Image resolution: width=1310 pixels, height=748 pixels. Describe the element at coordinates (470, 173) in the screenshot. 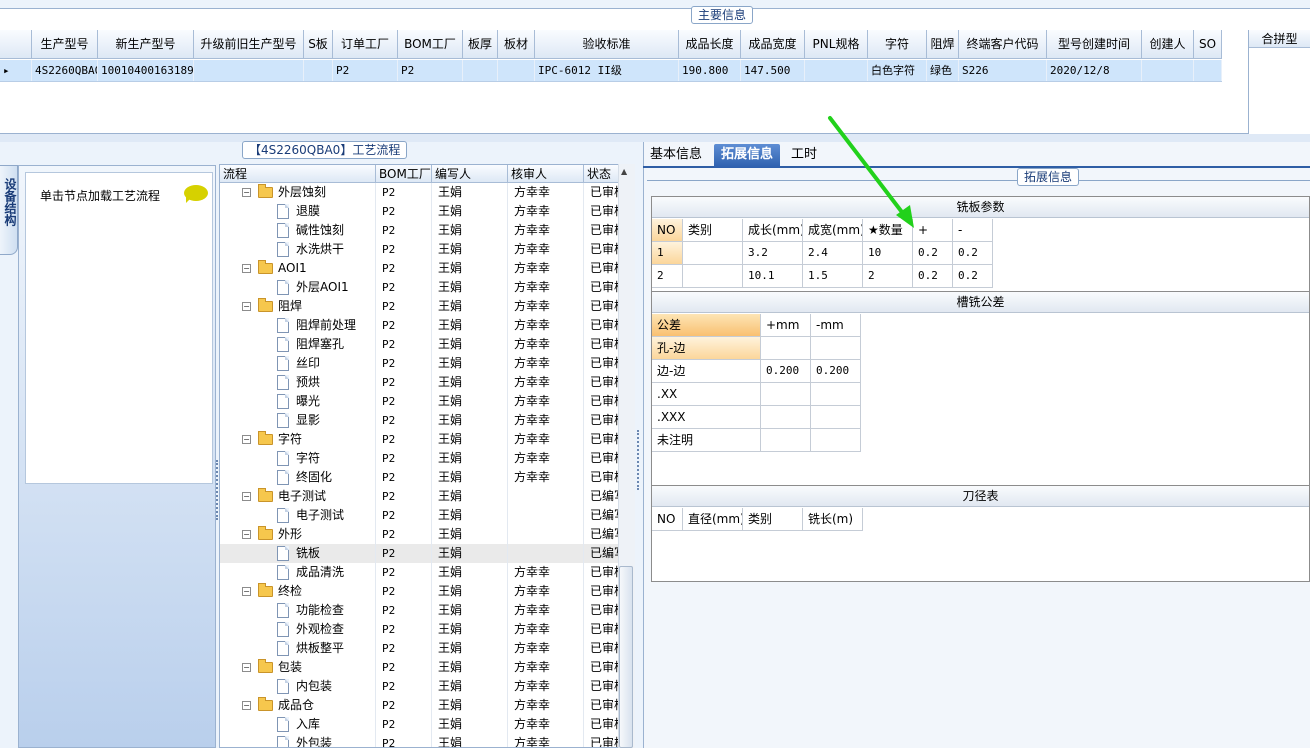

I see `tree-col-header: 编写人` at that location.